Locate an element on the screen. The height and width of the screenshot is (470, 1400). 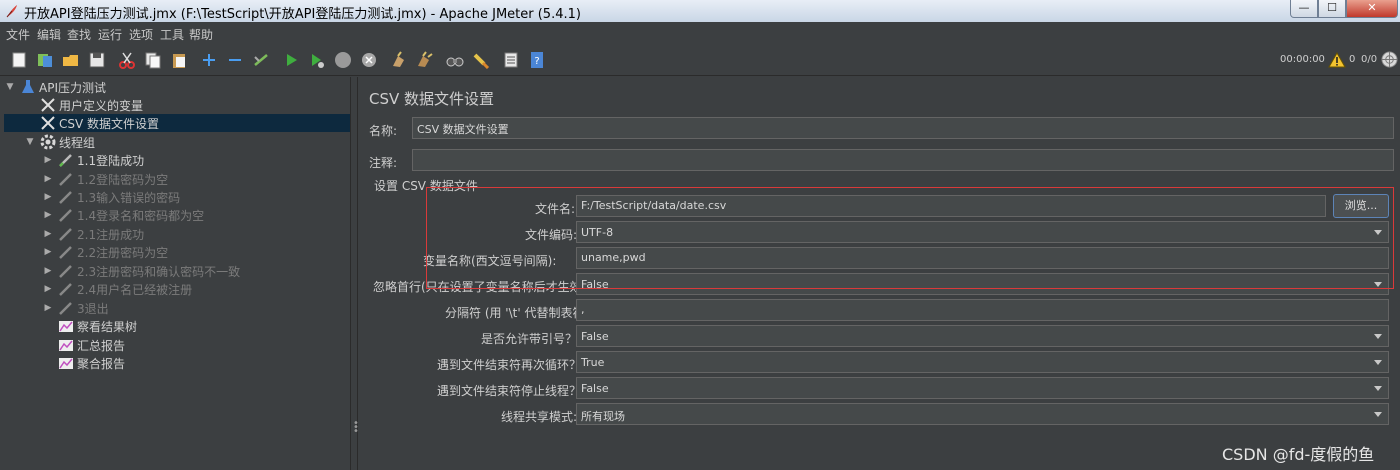
thread-count: 0/0 is located at coordinates (1369, 59).